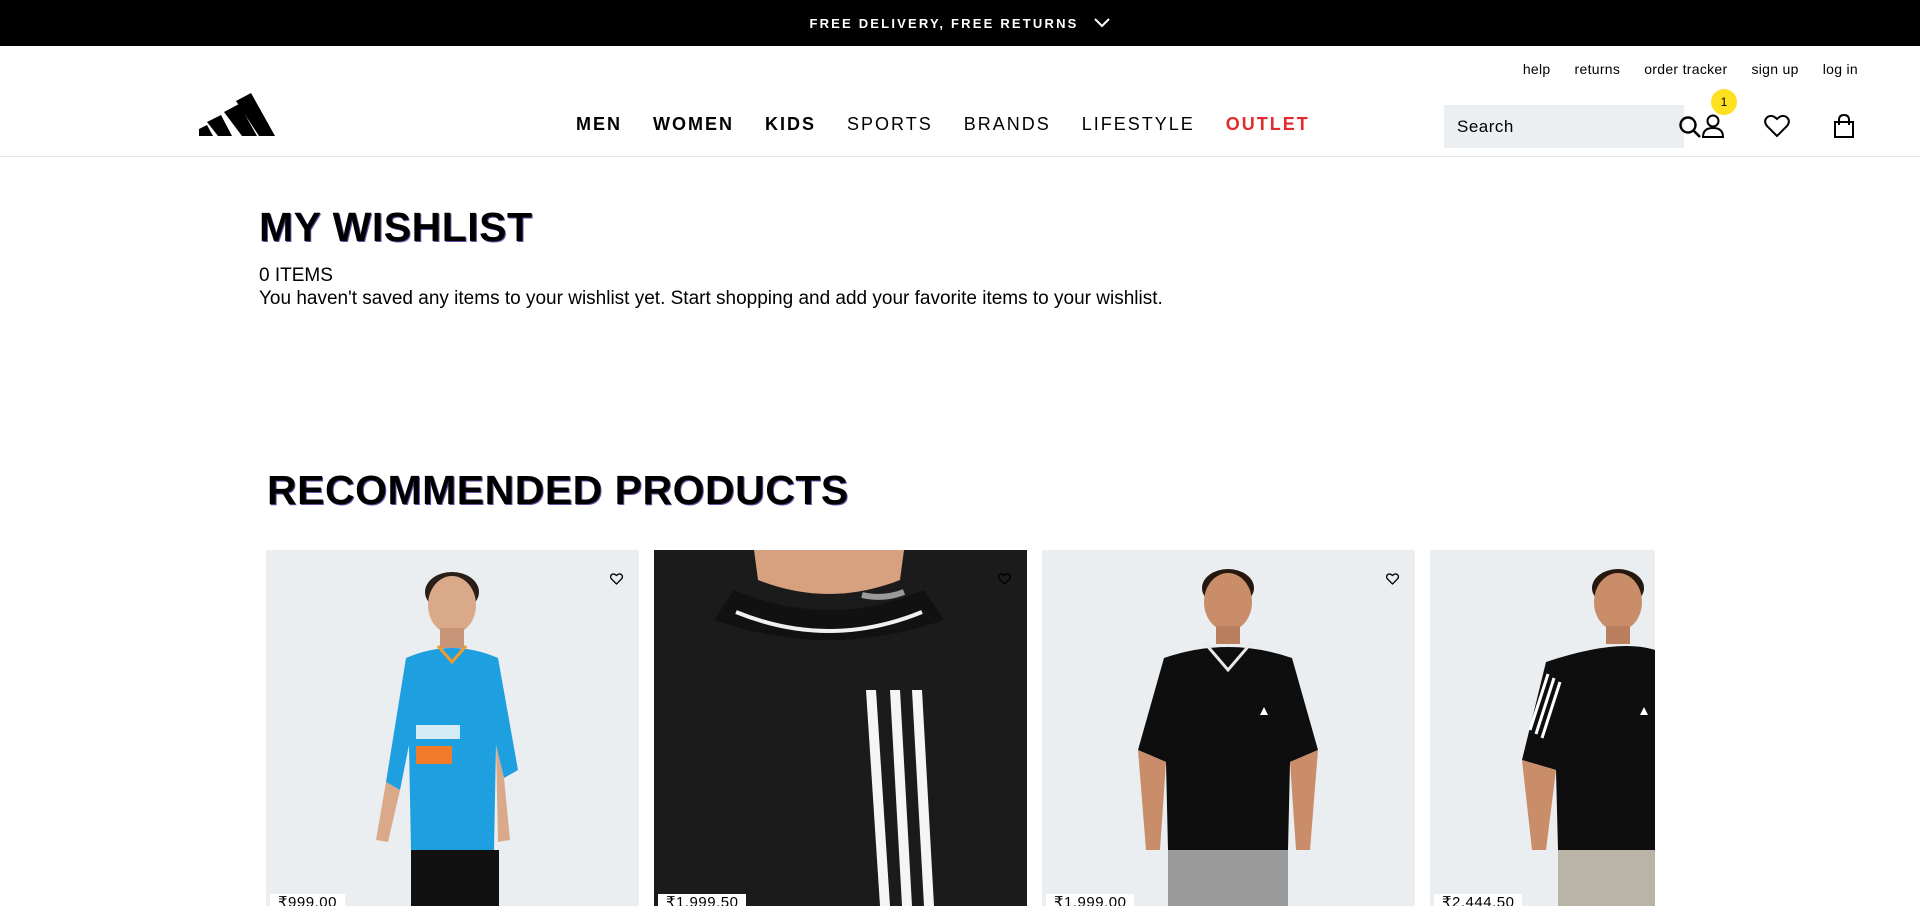 This screenshot has height=906, width=1920. I want to click on log-in-link: log in, so click(1840, 69).